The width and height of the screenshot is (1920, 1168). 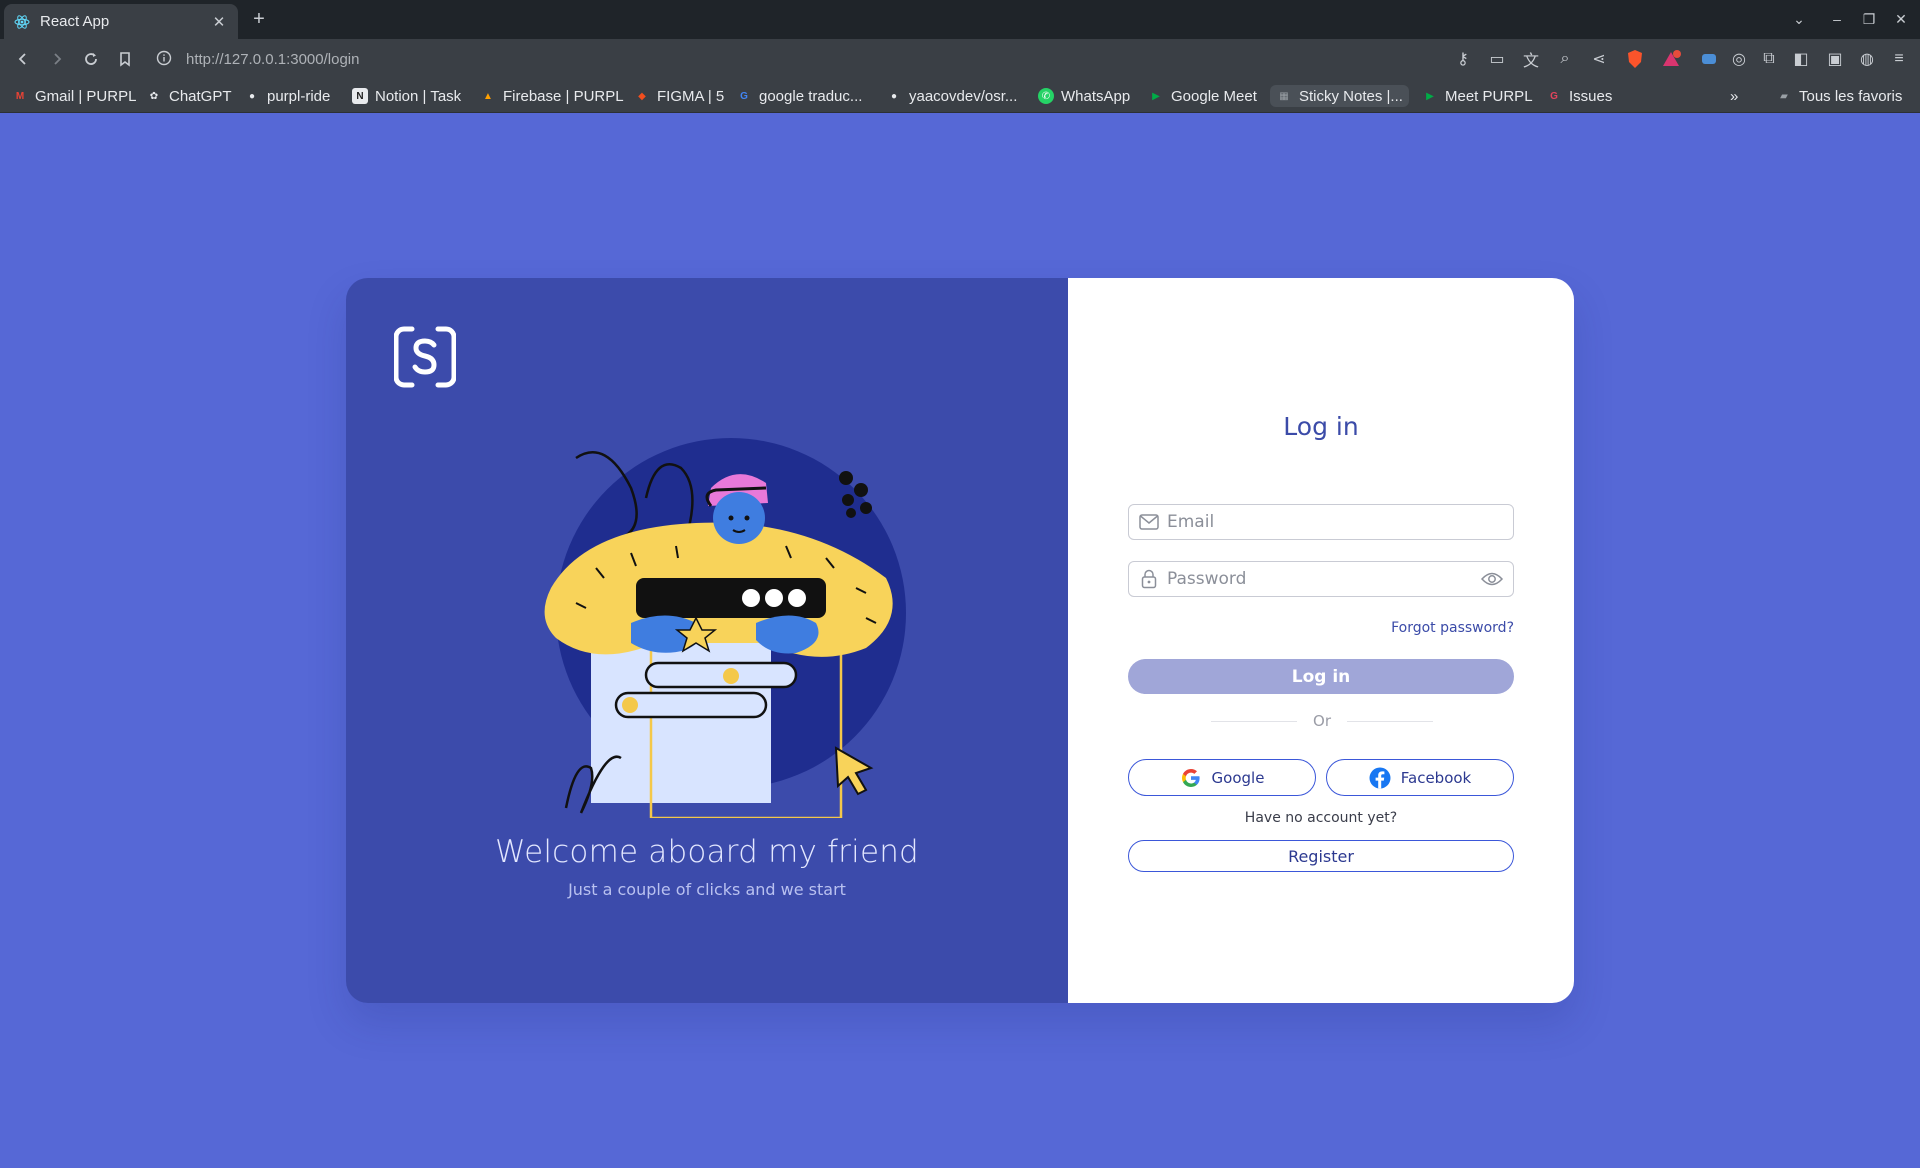 I want to click on new-tab-button: +, so click(x=259, y=19).